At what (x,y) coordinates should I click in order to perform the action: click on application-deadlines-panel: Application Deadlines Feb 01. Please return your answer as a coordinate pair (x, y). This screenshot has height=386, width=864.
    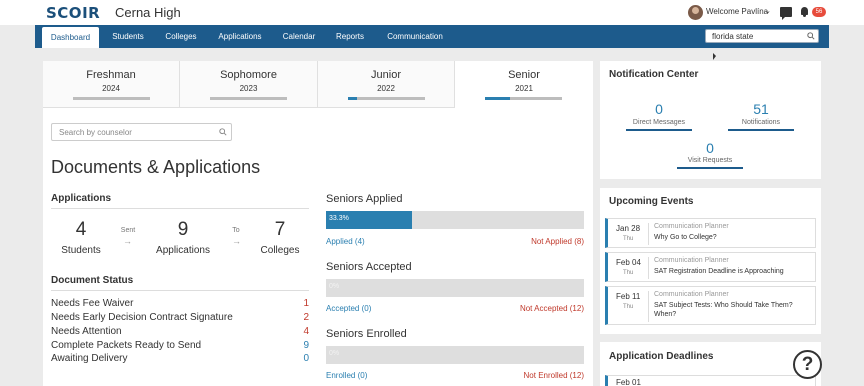
    Looking at the image, I should click on (710, 364).